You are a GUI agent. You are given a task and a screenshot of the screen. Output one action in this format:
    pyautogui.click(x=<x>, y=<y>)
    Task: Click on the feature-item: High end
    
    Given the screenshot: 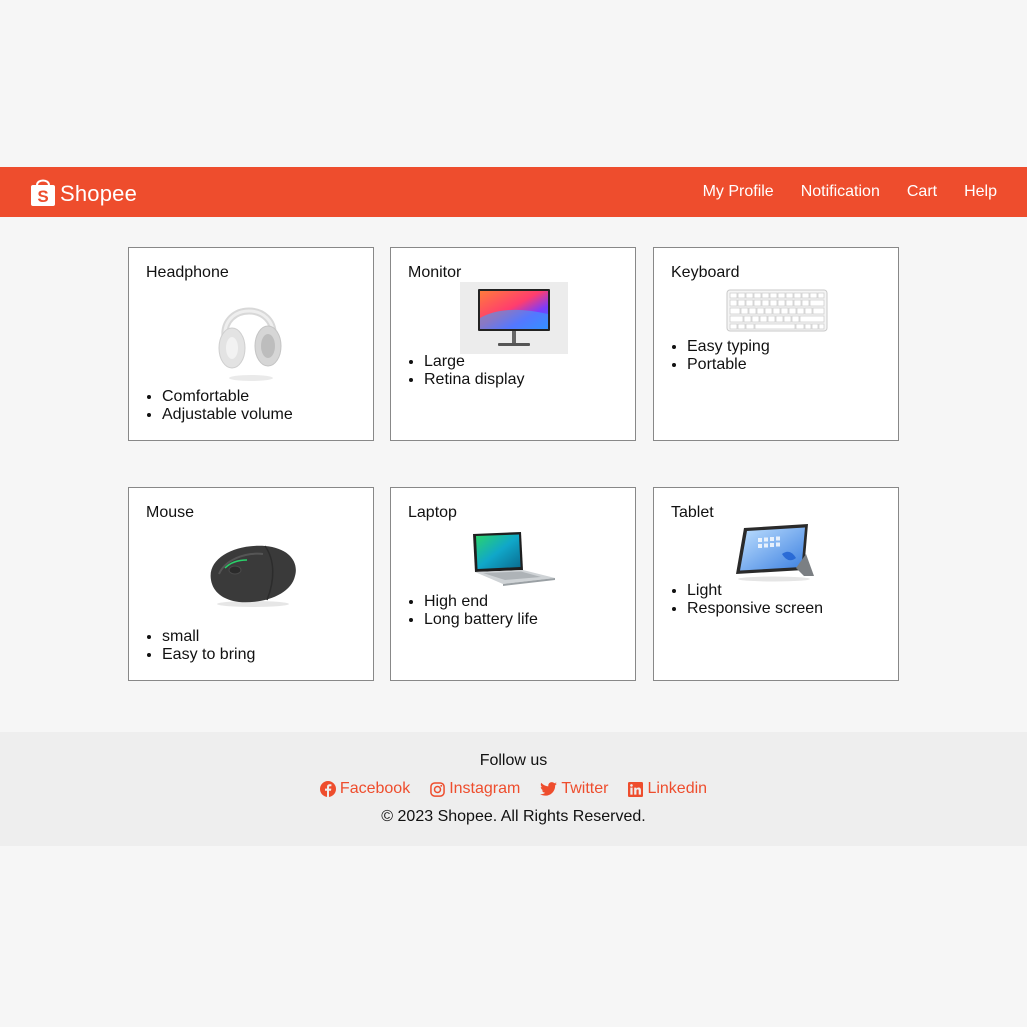 What is the action you would take?
    pyautogui.click(x=481, y=602)
    